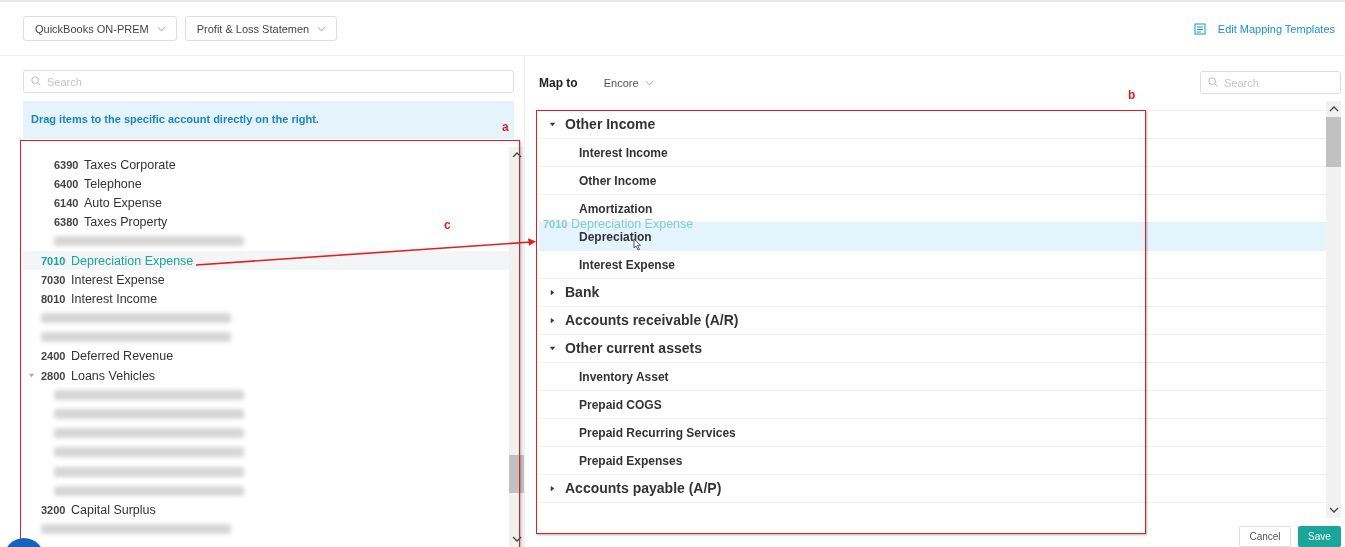 The height and width of the screenshot is (547, 1345). Describe the element at coordinates (1333, 309) in the screenshot. I see `scrollbar` at that location.